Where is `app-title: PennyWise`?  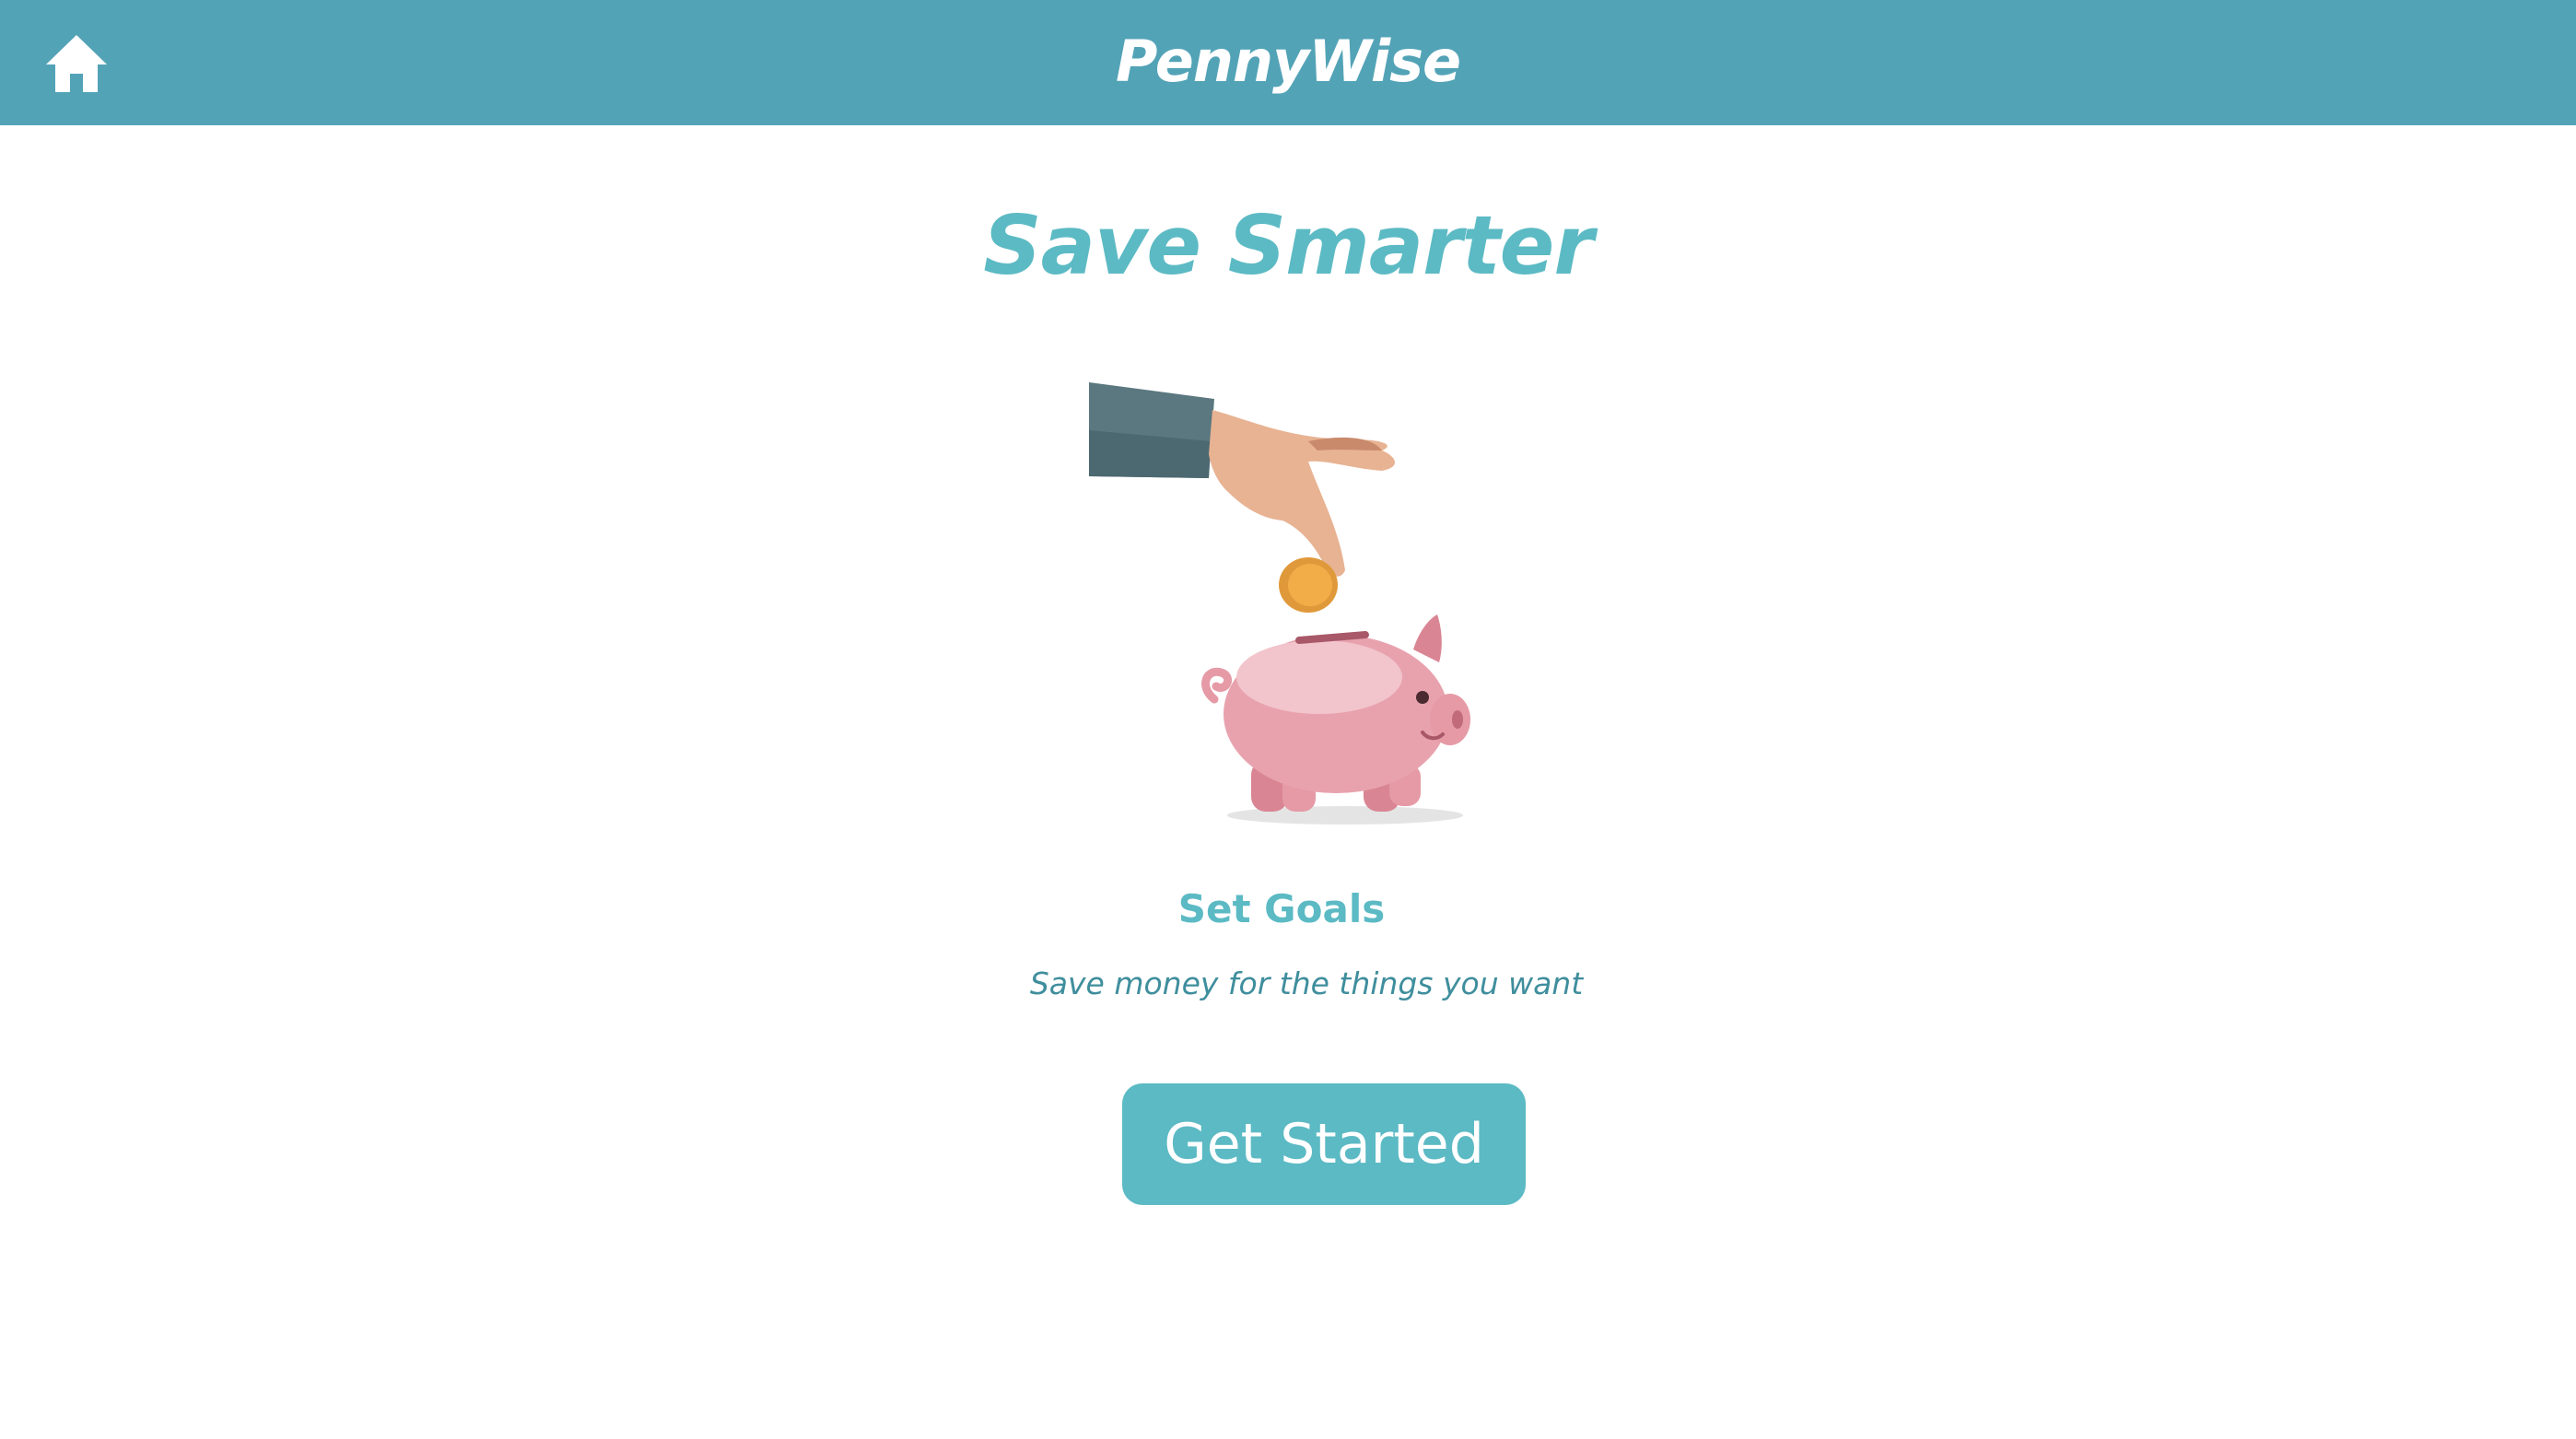 app-title: PennyWise is located at coordinates (1288, 61).